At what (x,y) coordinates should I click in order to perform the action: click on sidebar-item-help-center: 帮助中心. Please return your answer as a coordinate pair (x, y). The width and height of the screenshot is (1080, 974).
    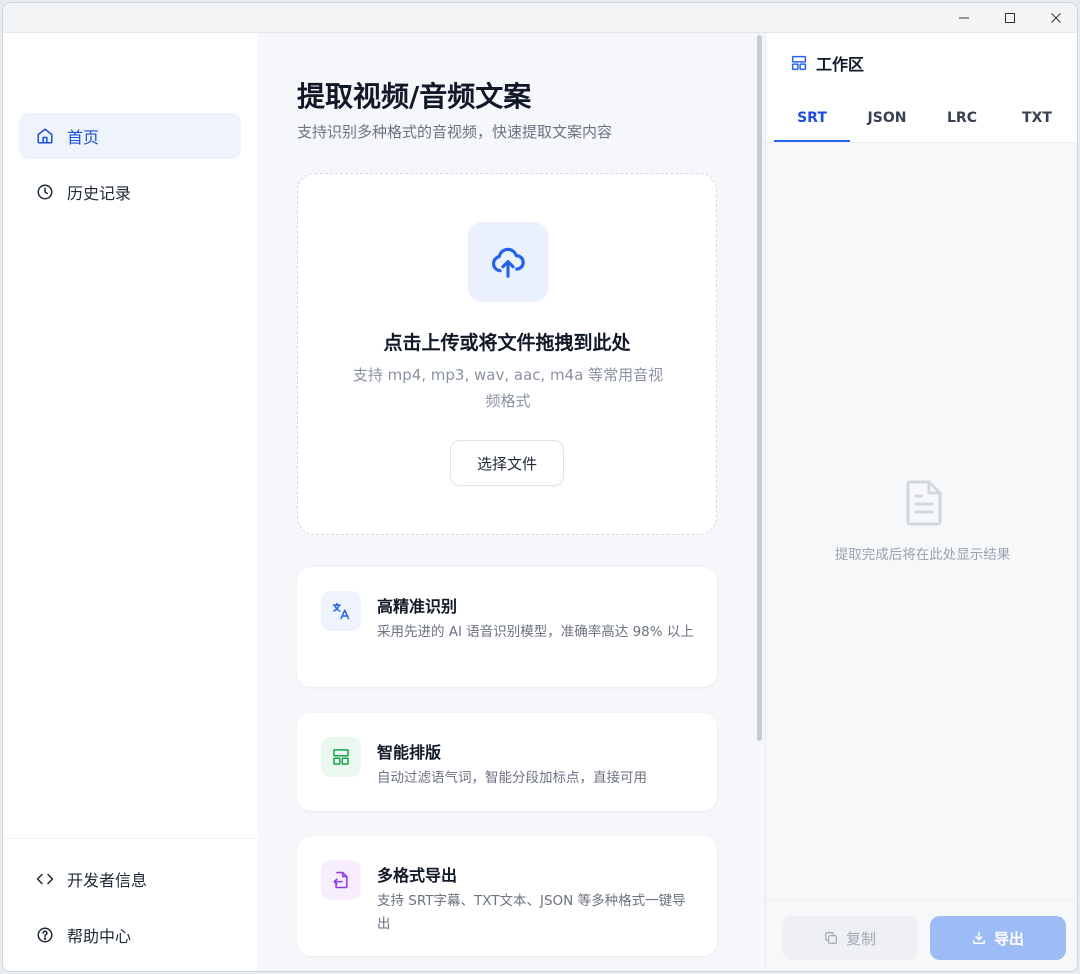
    Looking at the image, I should click on (130, 935).